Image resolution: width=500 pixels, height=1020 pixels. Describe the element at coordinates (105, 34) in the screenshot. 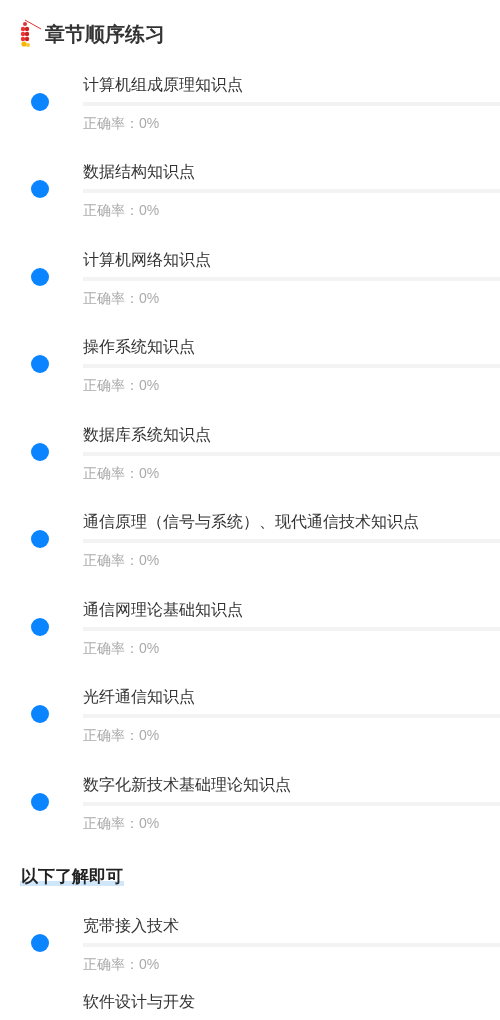

I see `page-title: 章节顺序练习` at that location.